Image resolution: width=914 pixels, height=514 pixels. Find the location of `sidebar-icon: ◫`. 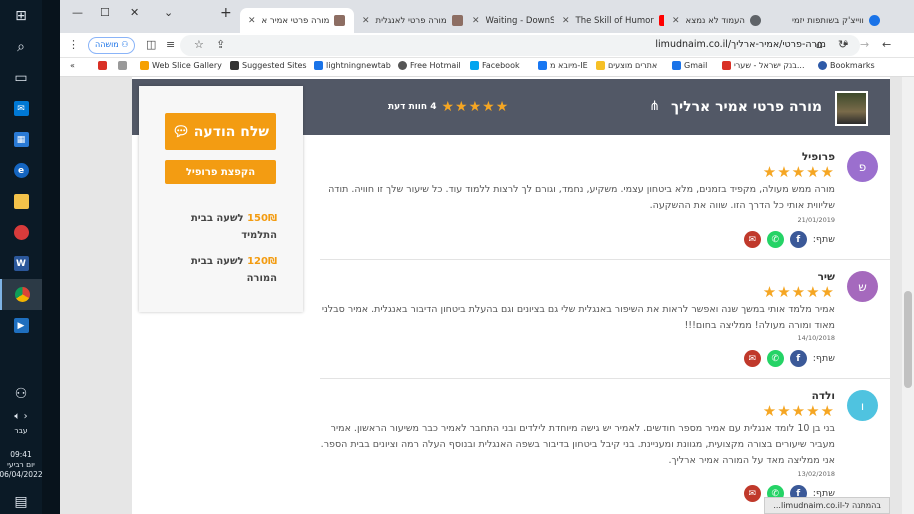

sidebar-icon: ◫ is located at coordinates (151, 44).